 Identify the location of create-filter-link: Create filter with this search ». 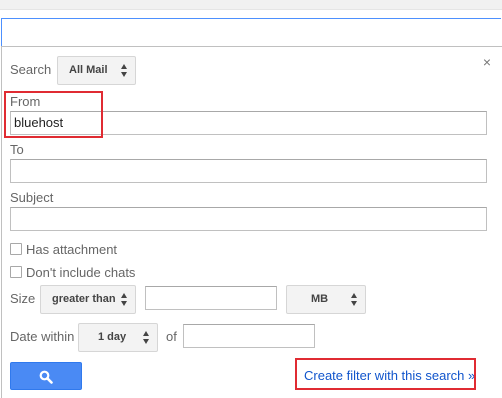
(389, 375).